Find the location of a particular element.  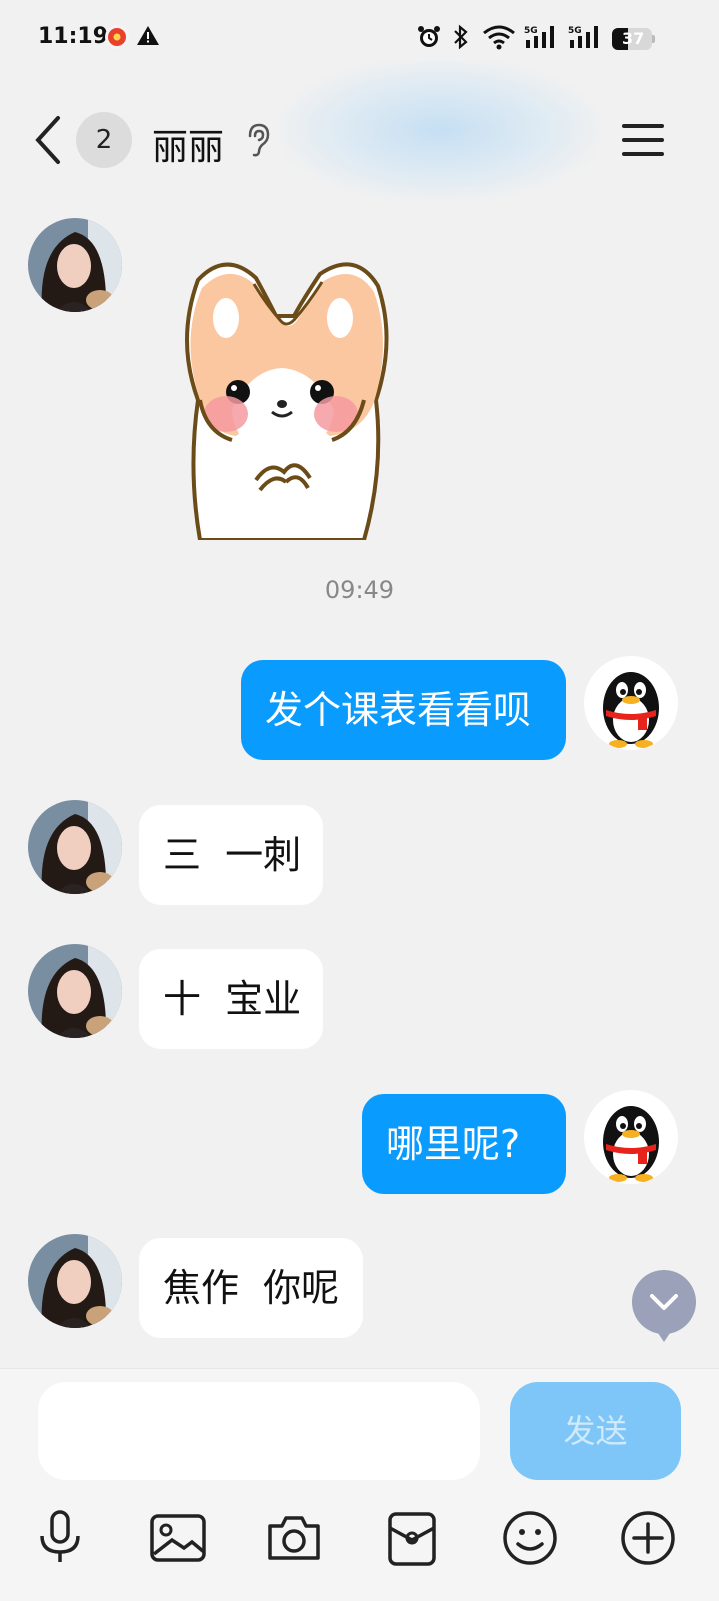

plus-icon is located at coordinates (648, 1538).